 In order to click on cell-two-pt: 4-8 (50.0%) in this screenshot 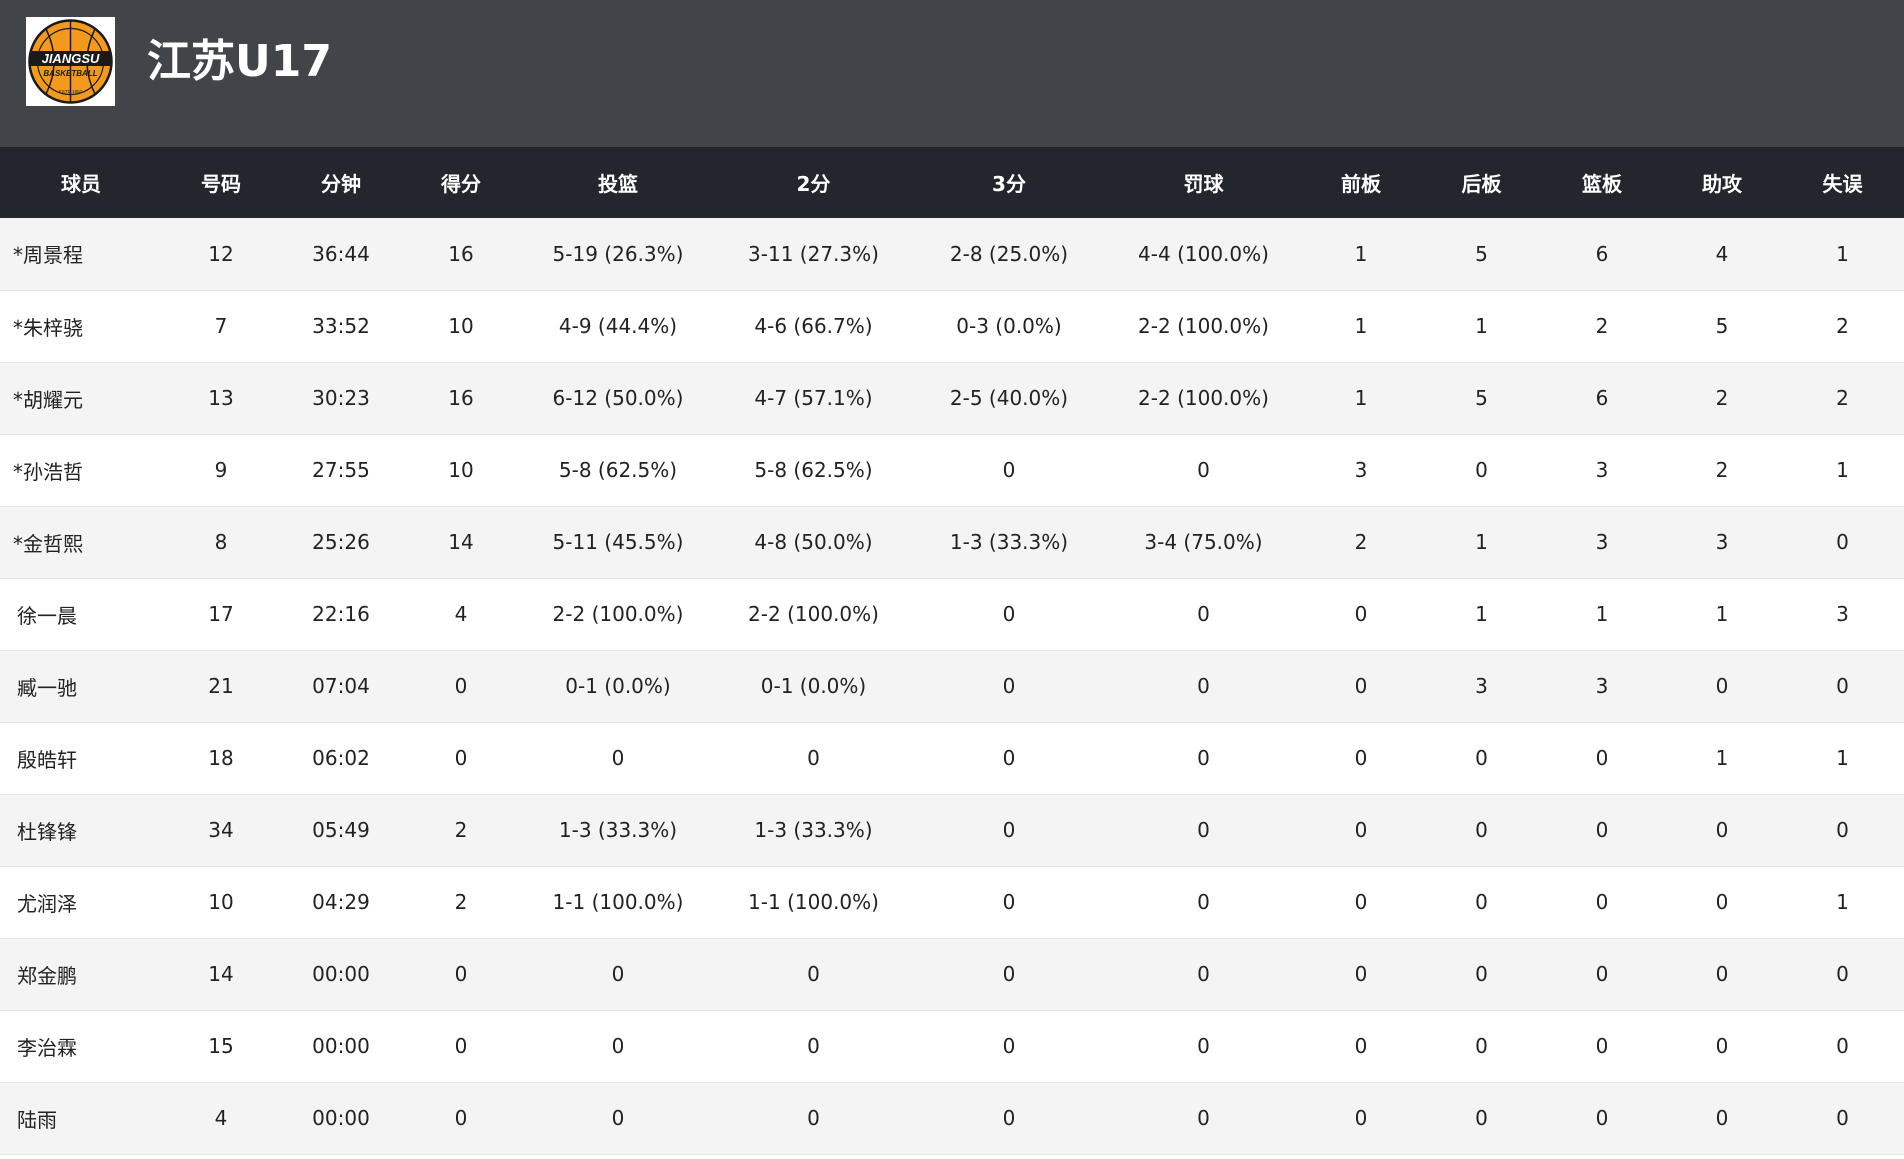, I will do `click(813, 542)`.